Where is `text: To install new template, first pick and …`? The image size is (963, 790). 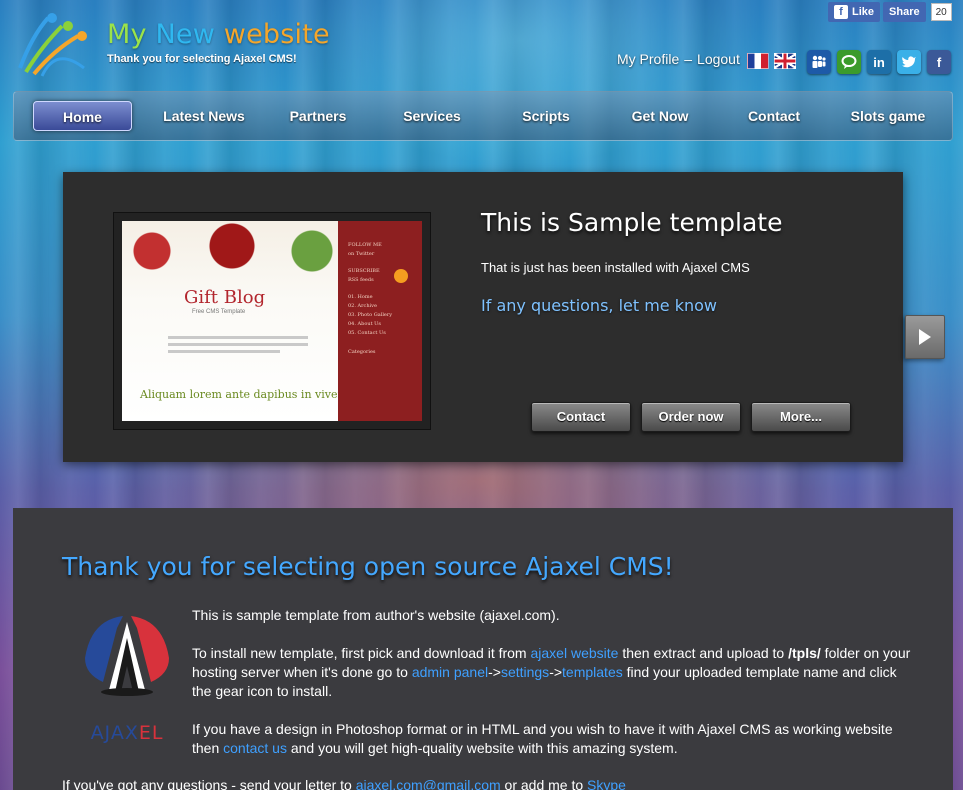
text: To install new template, first pick and … is located at coordinates (361, 653).